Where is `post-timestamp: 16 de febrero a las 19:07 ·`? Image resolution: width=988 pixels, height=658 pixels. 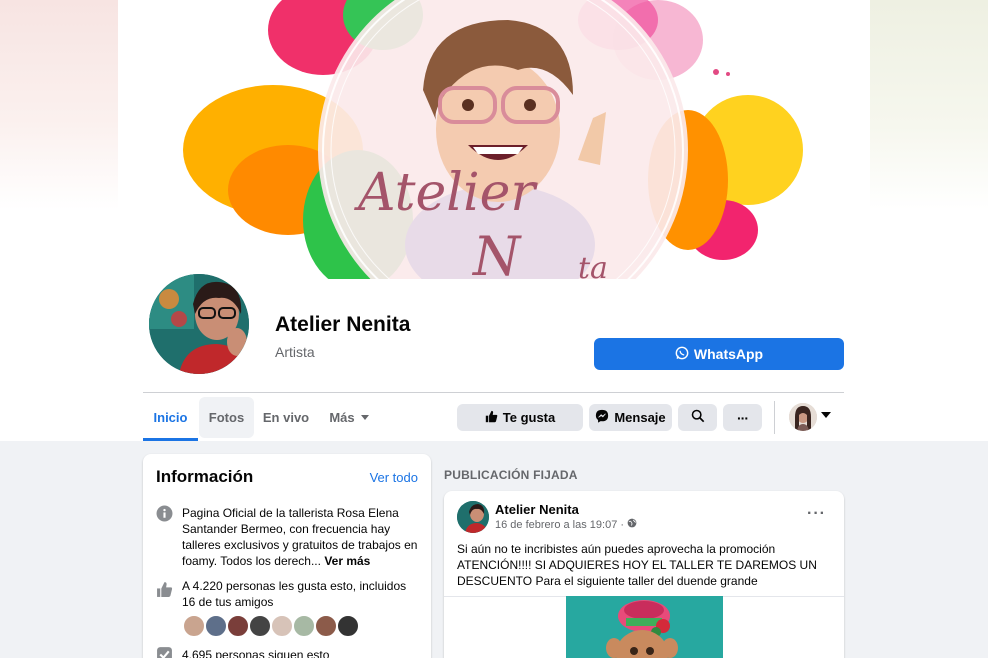 post-timestamp: 16 de febrero a las 19:07 · is located at coordinates (566, 524).